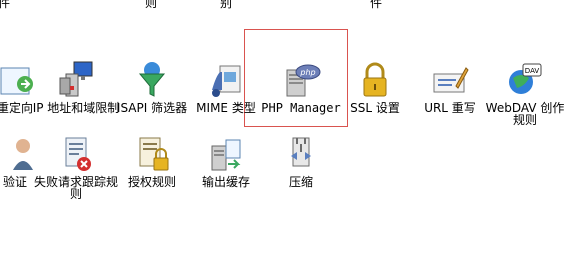 This screenshot has width=587, height=254. I want to click on feature-label: 处理, so click(572, 108).